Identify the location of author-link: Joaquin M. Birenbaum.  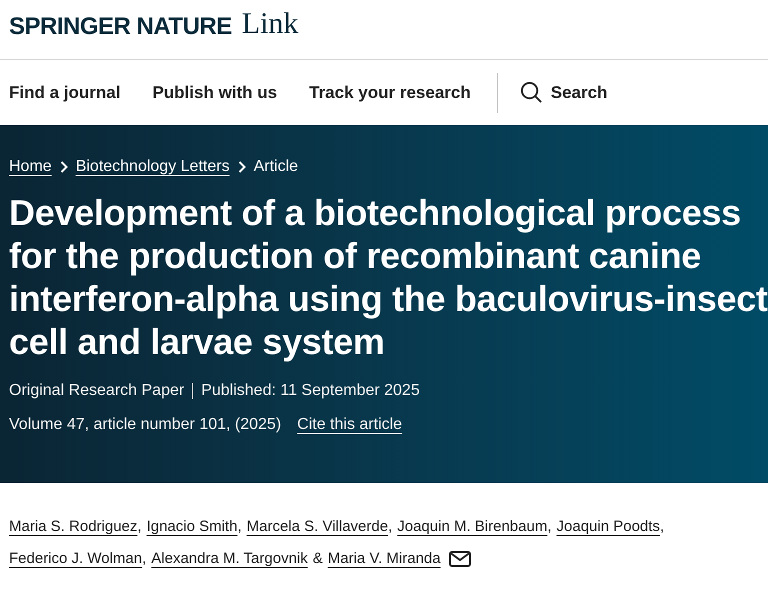
(472, 527).